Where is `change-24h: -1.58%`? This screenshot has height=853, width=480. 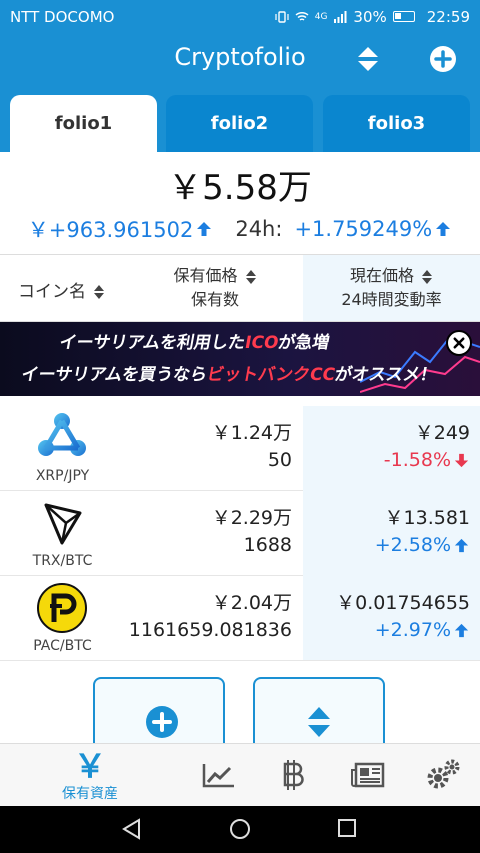 change-24h: -1.58% is located at coordinates (427, 460).